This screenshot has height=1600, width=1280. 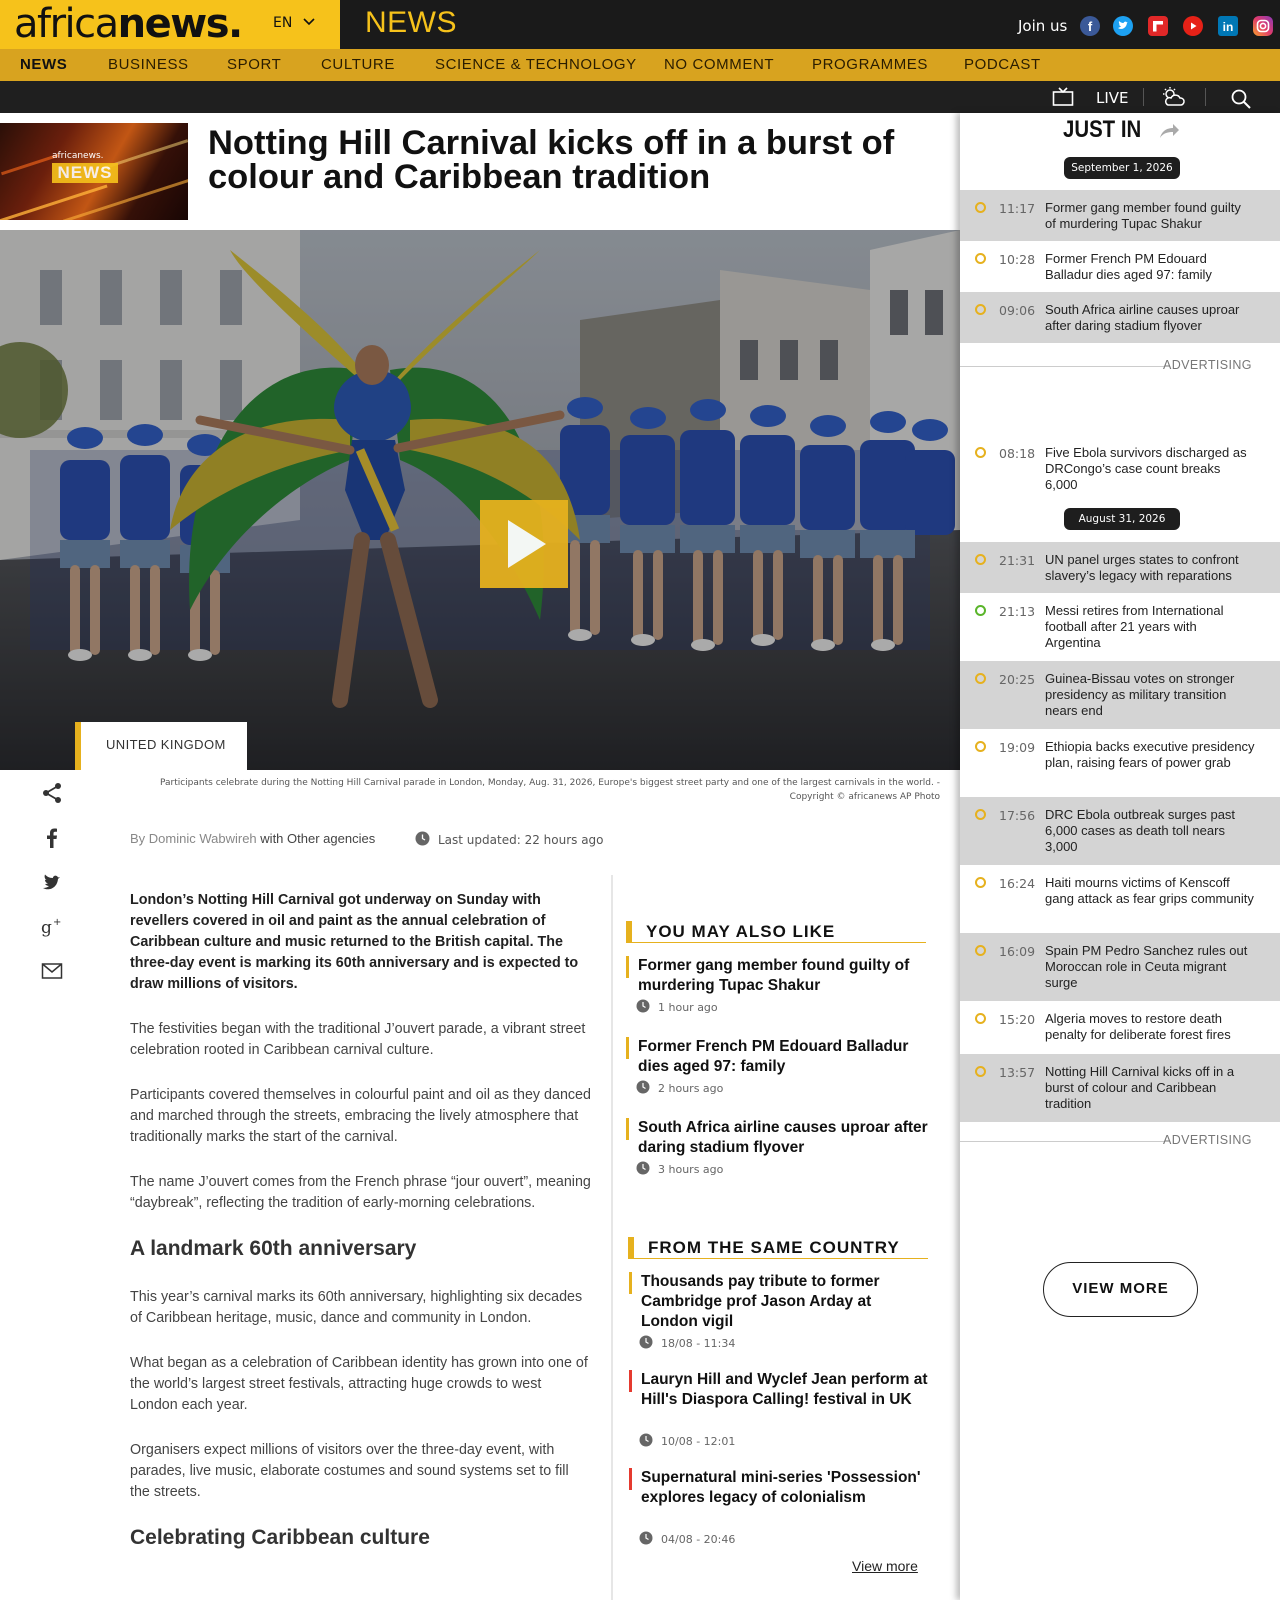 I want to click on video-thumbnail: africanews. NEWS, so click(x=94, y=171).